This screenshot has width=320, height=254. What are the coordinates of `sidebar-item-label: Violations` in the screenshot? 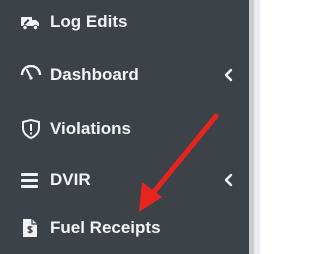 It's located at (90, 128).